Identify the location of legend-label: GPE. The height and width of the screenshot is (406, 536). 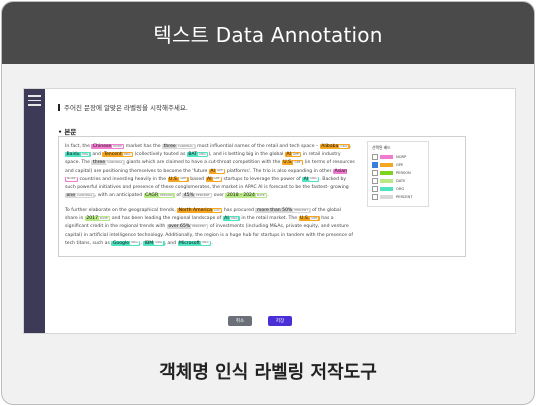
(400, 165).